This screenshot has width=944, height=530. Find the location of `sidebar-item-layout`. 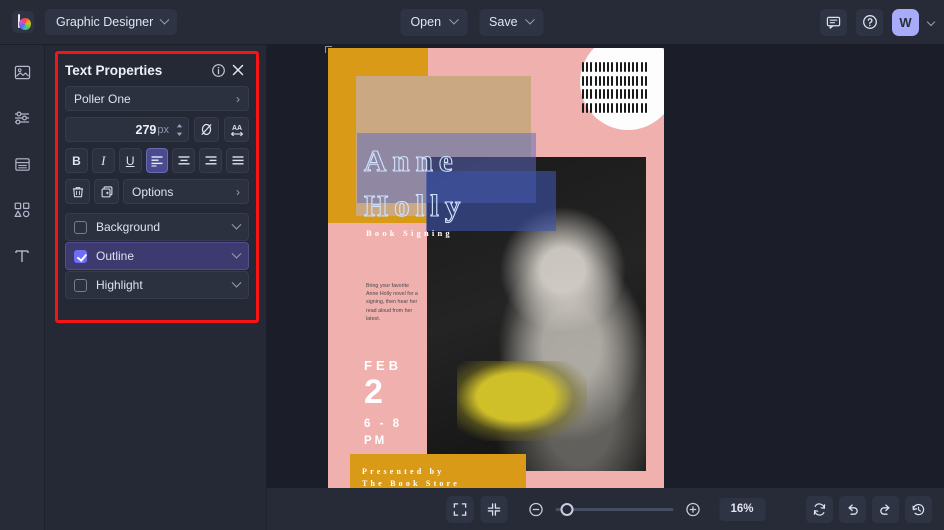

sidebar-item-layout is located at coordinates (22, 164).